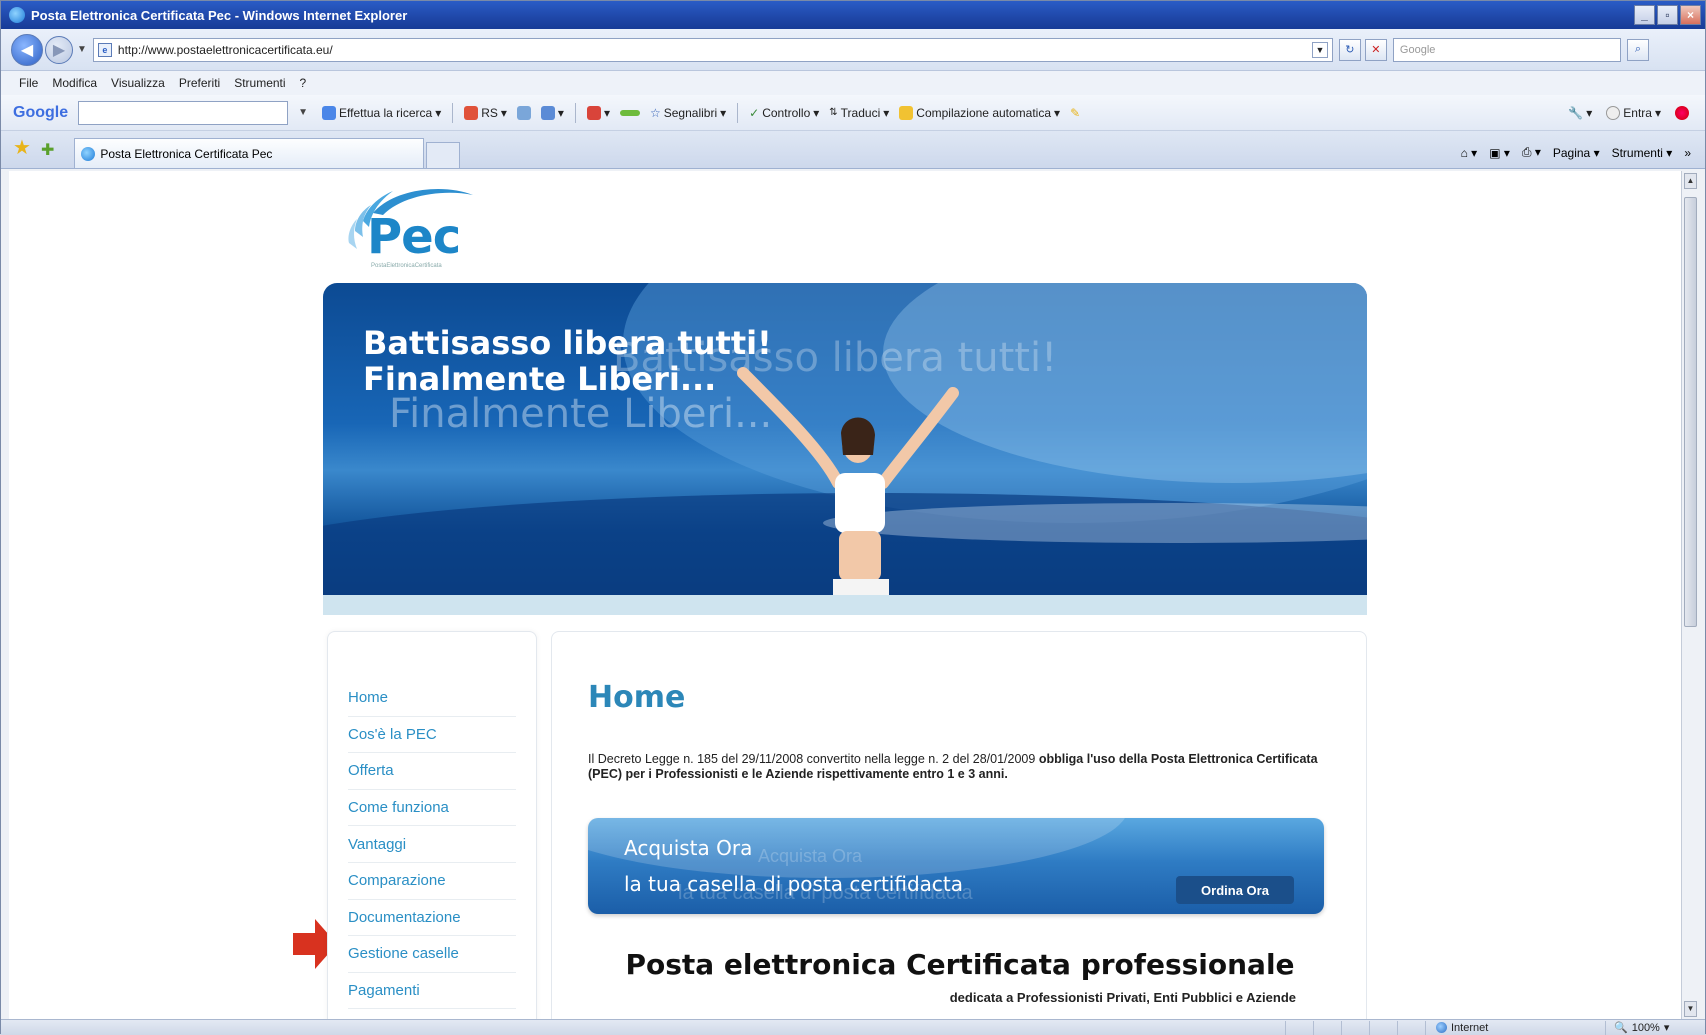  What do you see at coordinates (1375, 49) in the screenshot?
I see `stop-icon: ✕` at bounding box center [1375, 49].